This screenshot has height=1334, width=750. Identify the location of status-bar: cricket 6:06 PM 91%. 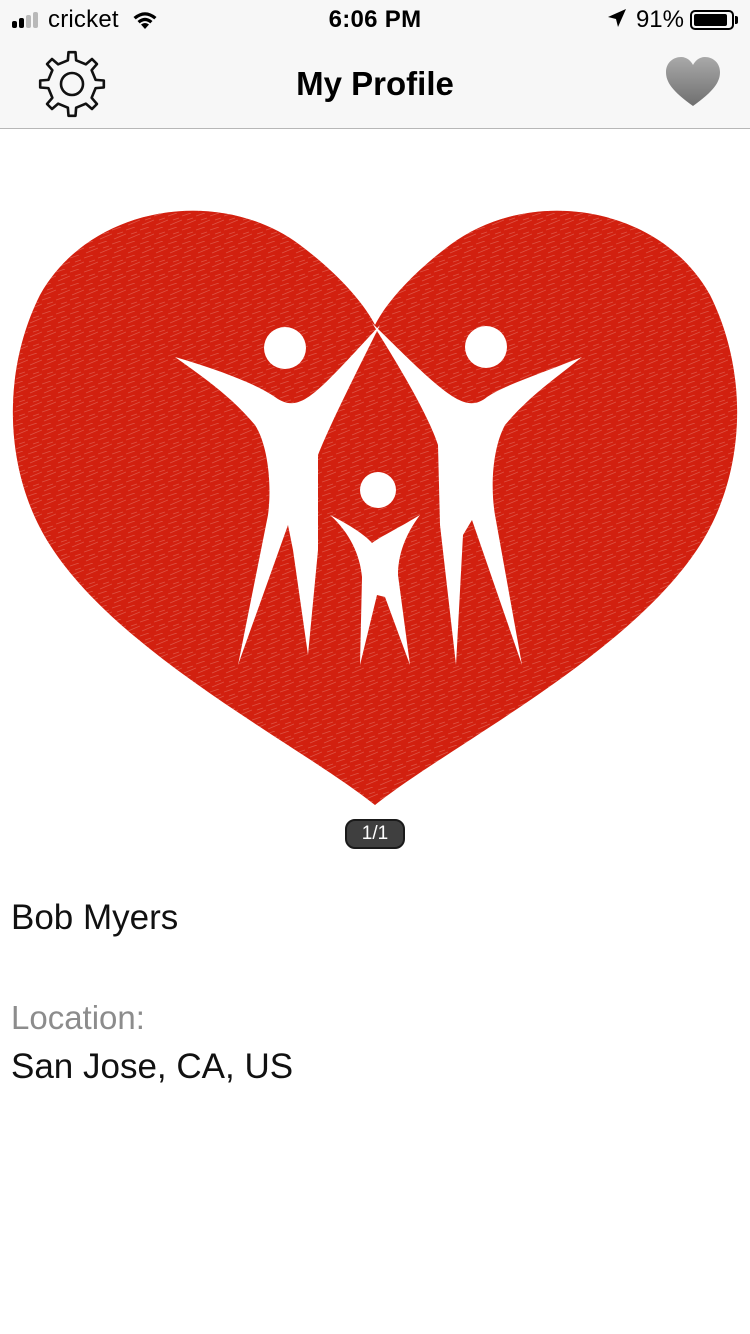
(375, 20).